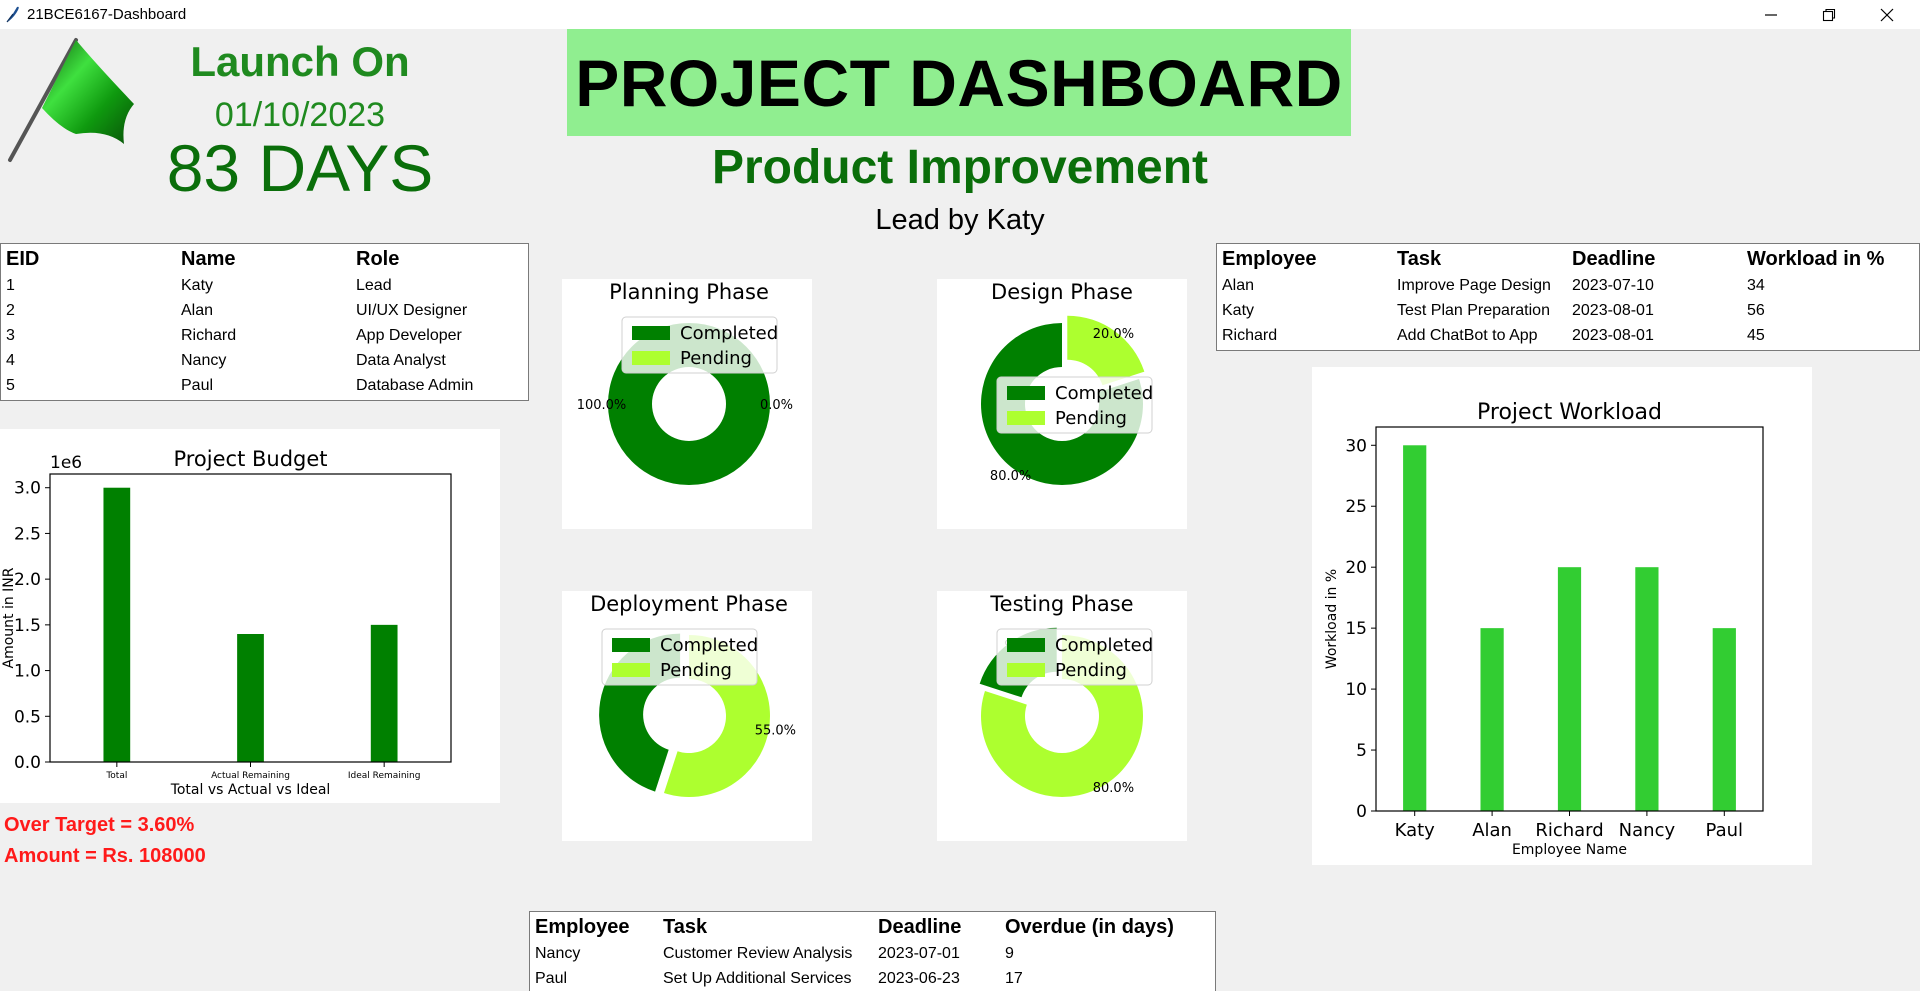 The image size is (1920, 991). I want to click on table-cell: 1, so click(10, 285).